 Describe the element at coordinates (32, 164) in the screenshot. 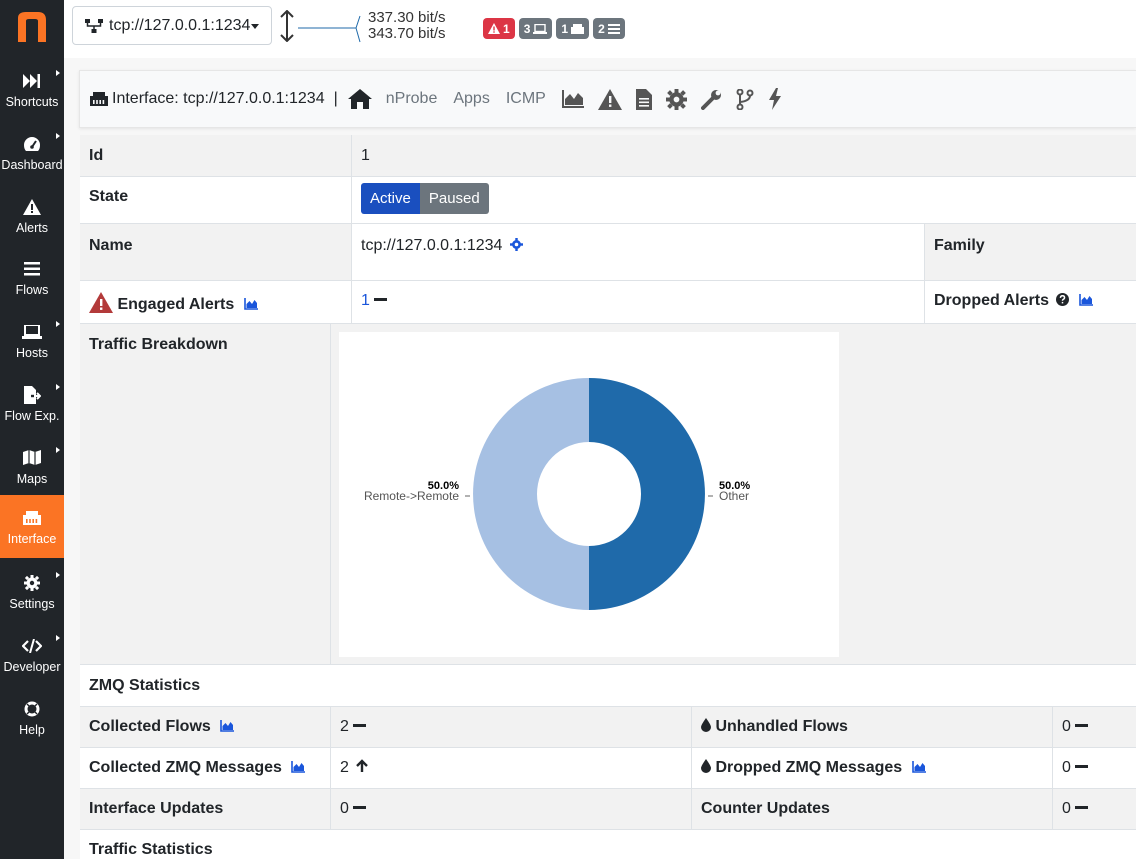

I see `sidebar-item-label: Dashboard` at that location.